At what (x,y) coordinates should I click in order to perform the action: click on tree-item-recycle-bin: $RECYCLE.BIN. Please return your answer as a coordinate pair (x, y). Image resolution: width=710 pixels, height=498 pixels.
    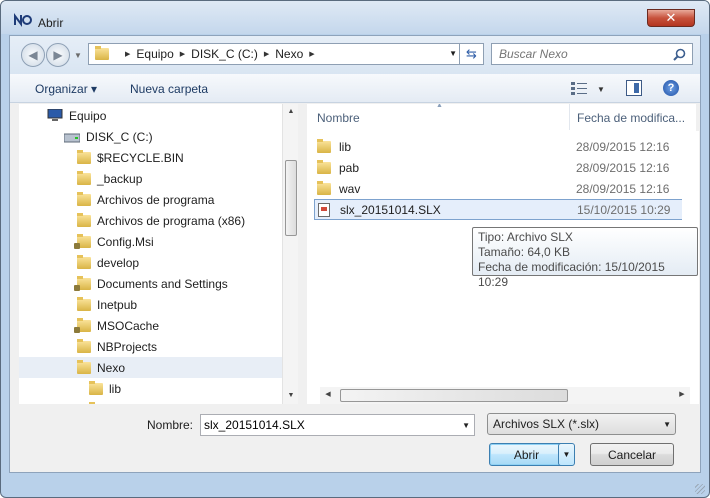
    Looking at the image, I should click on (130, 157).